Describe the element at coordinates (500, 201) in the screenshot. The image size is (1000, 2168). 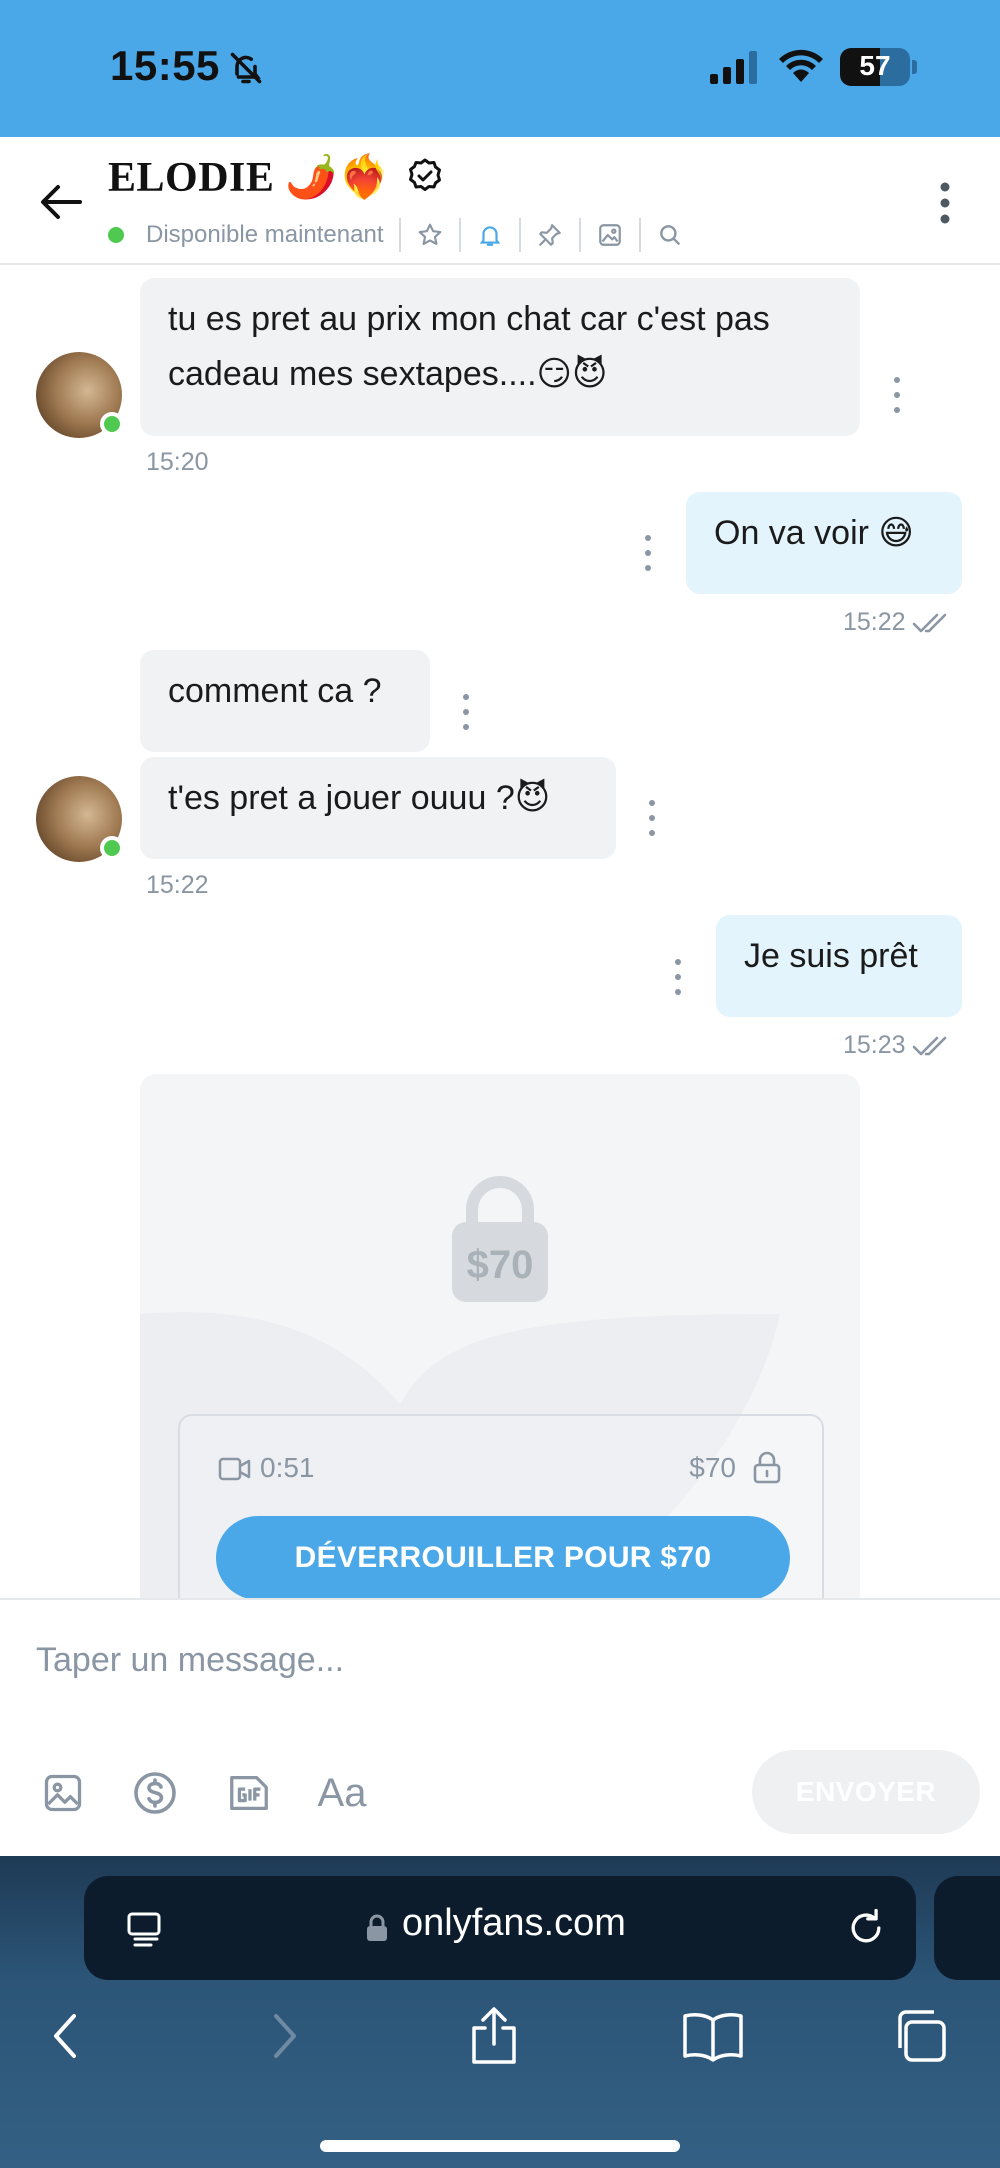
I see `chat-header: ELODIE 🌶️❤️‍🔥 Disponible maintenant` at that location.